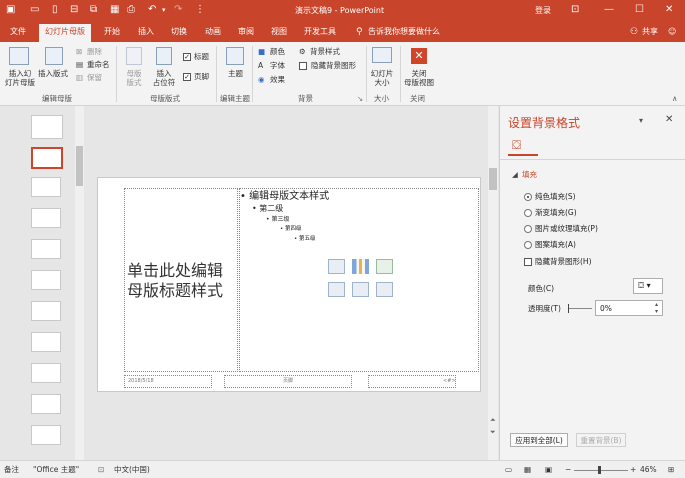 This screenshot has width=685, height=478. Describe the element at coordinates (671, 469) in the screenshot. I see `fit-to-window-icon: ⊞` at that location.